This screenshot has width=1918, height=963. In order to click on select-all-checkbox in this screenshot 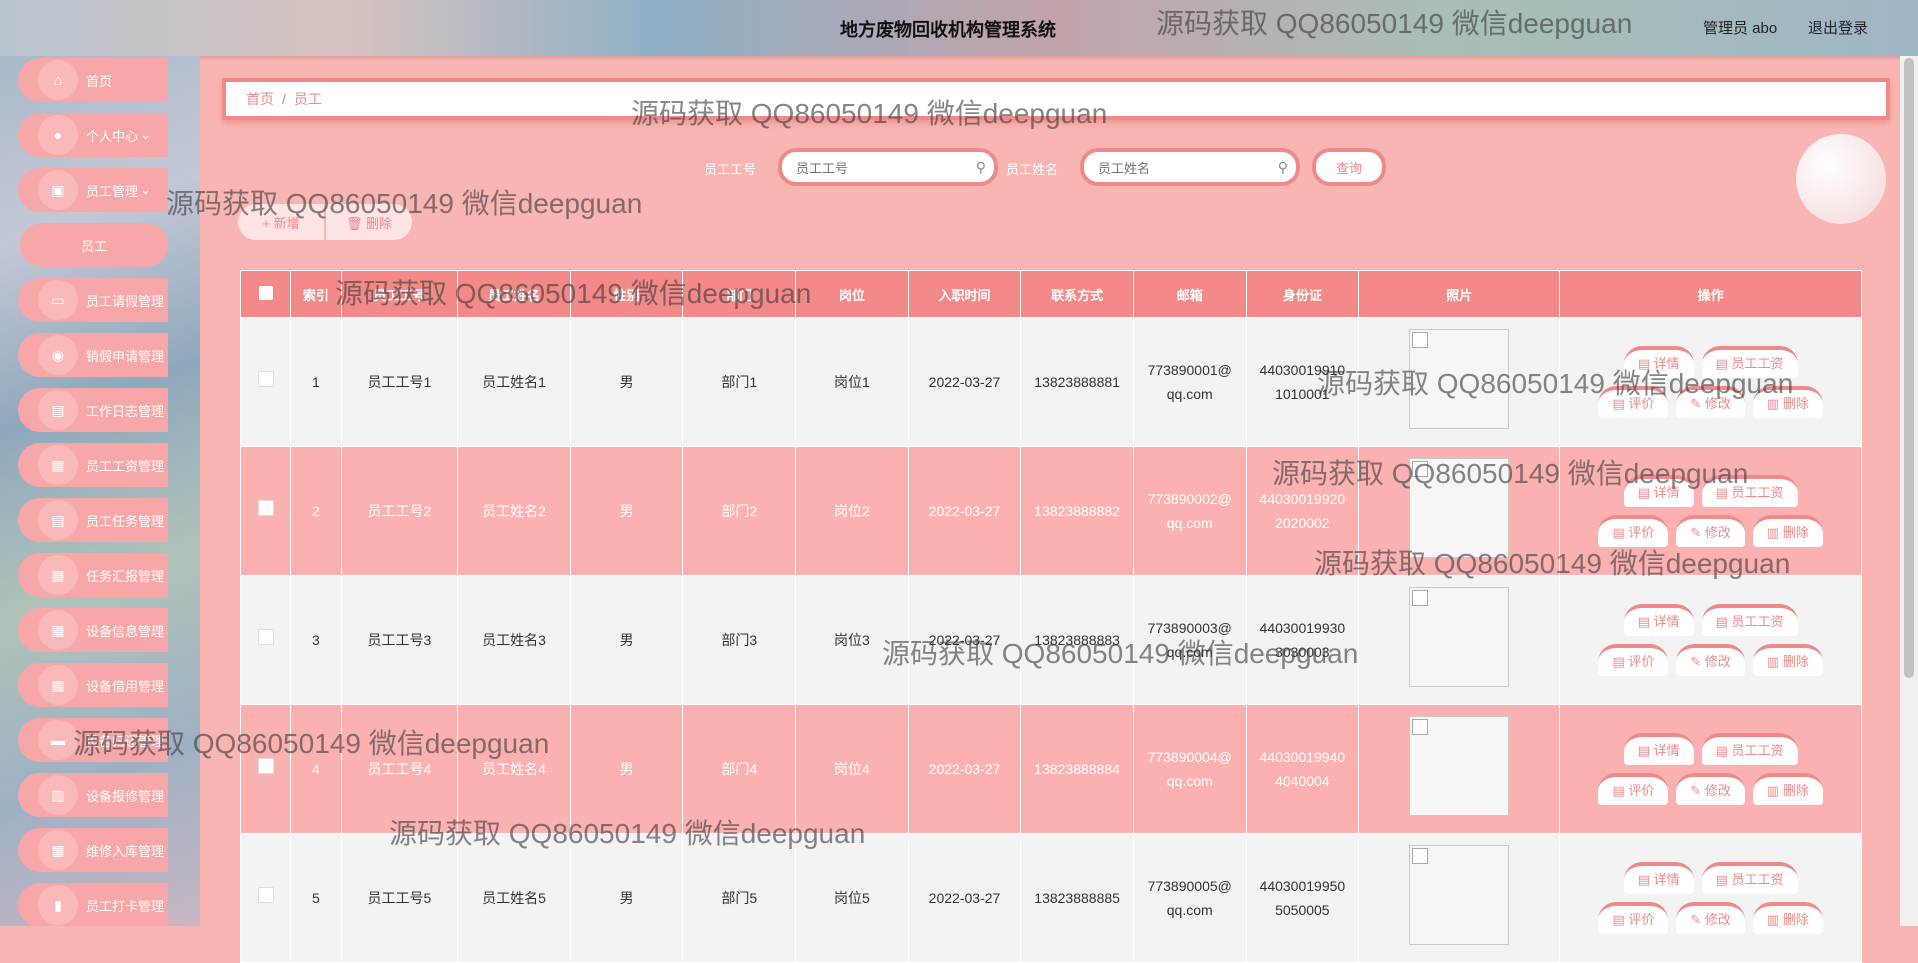, I will do `click(265, 292)`.